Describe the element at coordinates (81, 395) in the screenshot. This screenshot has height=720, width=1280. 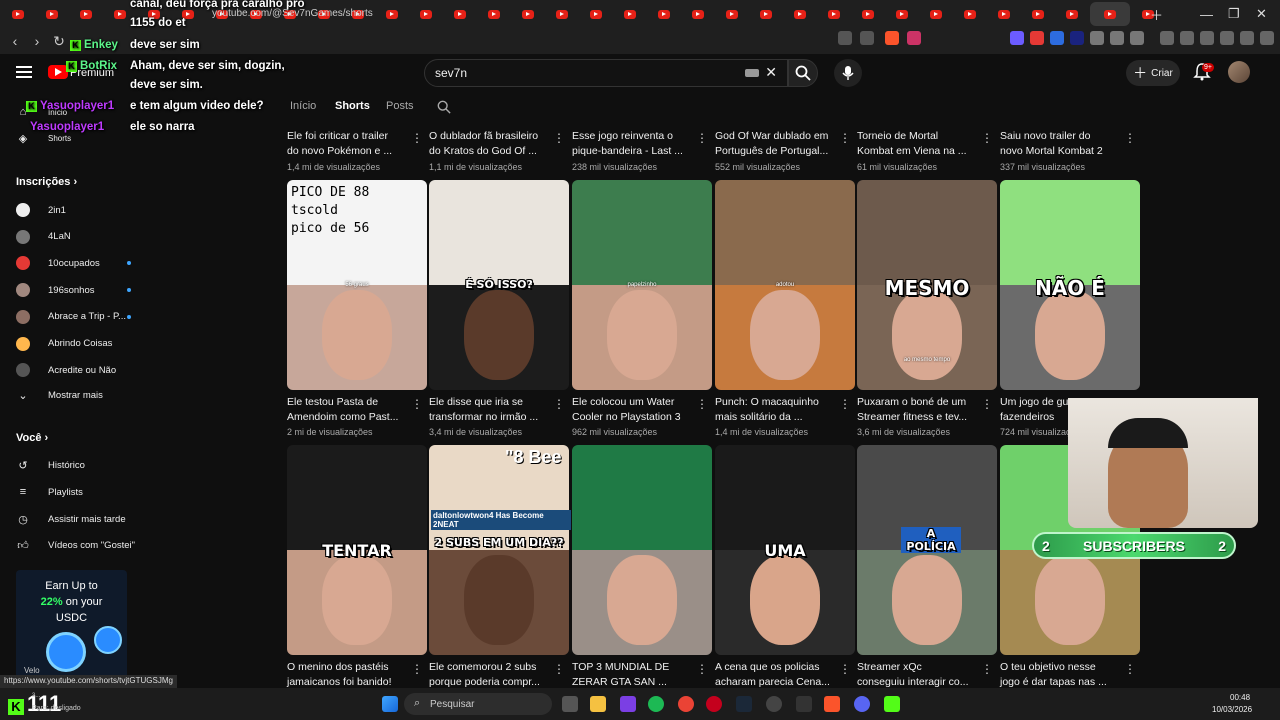
I see `show-more-button: ⌄ Mostrar mais` at that location.